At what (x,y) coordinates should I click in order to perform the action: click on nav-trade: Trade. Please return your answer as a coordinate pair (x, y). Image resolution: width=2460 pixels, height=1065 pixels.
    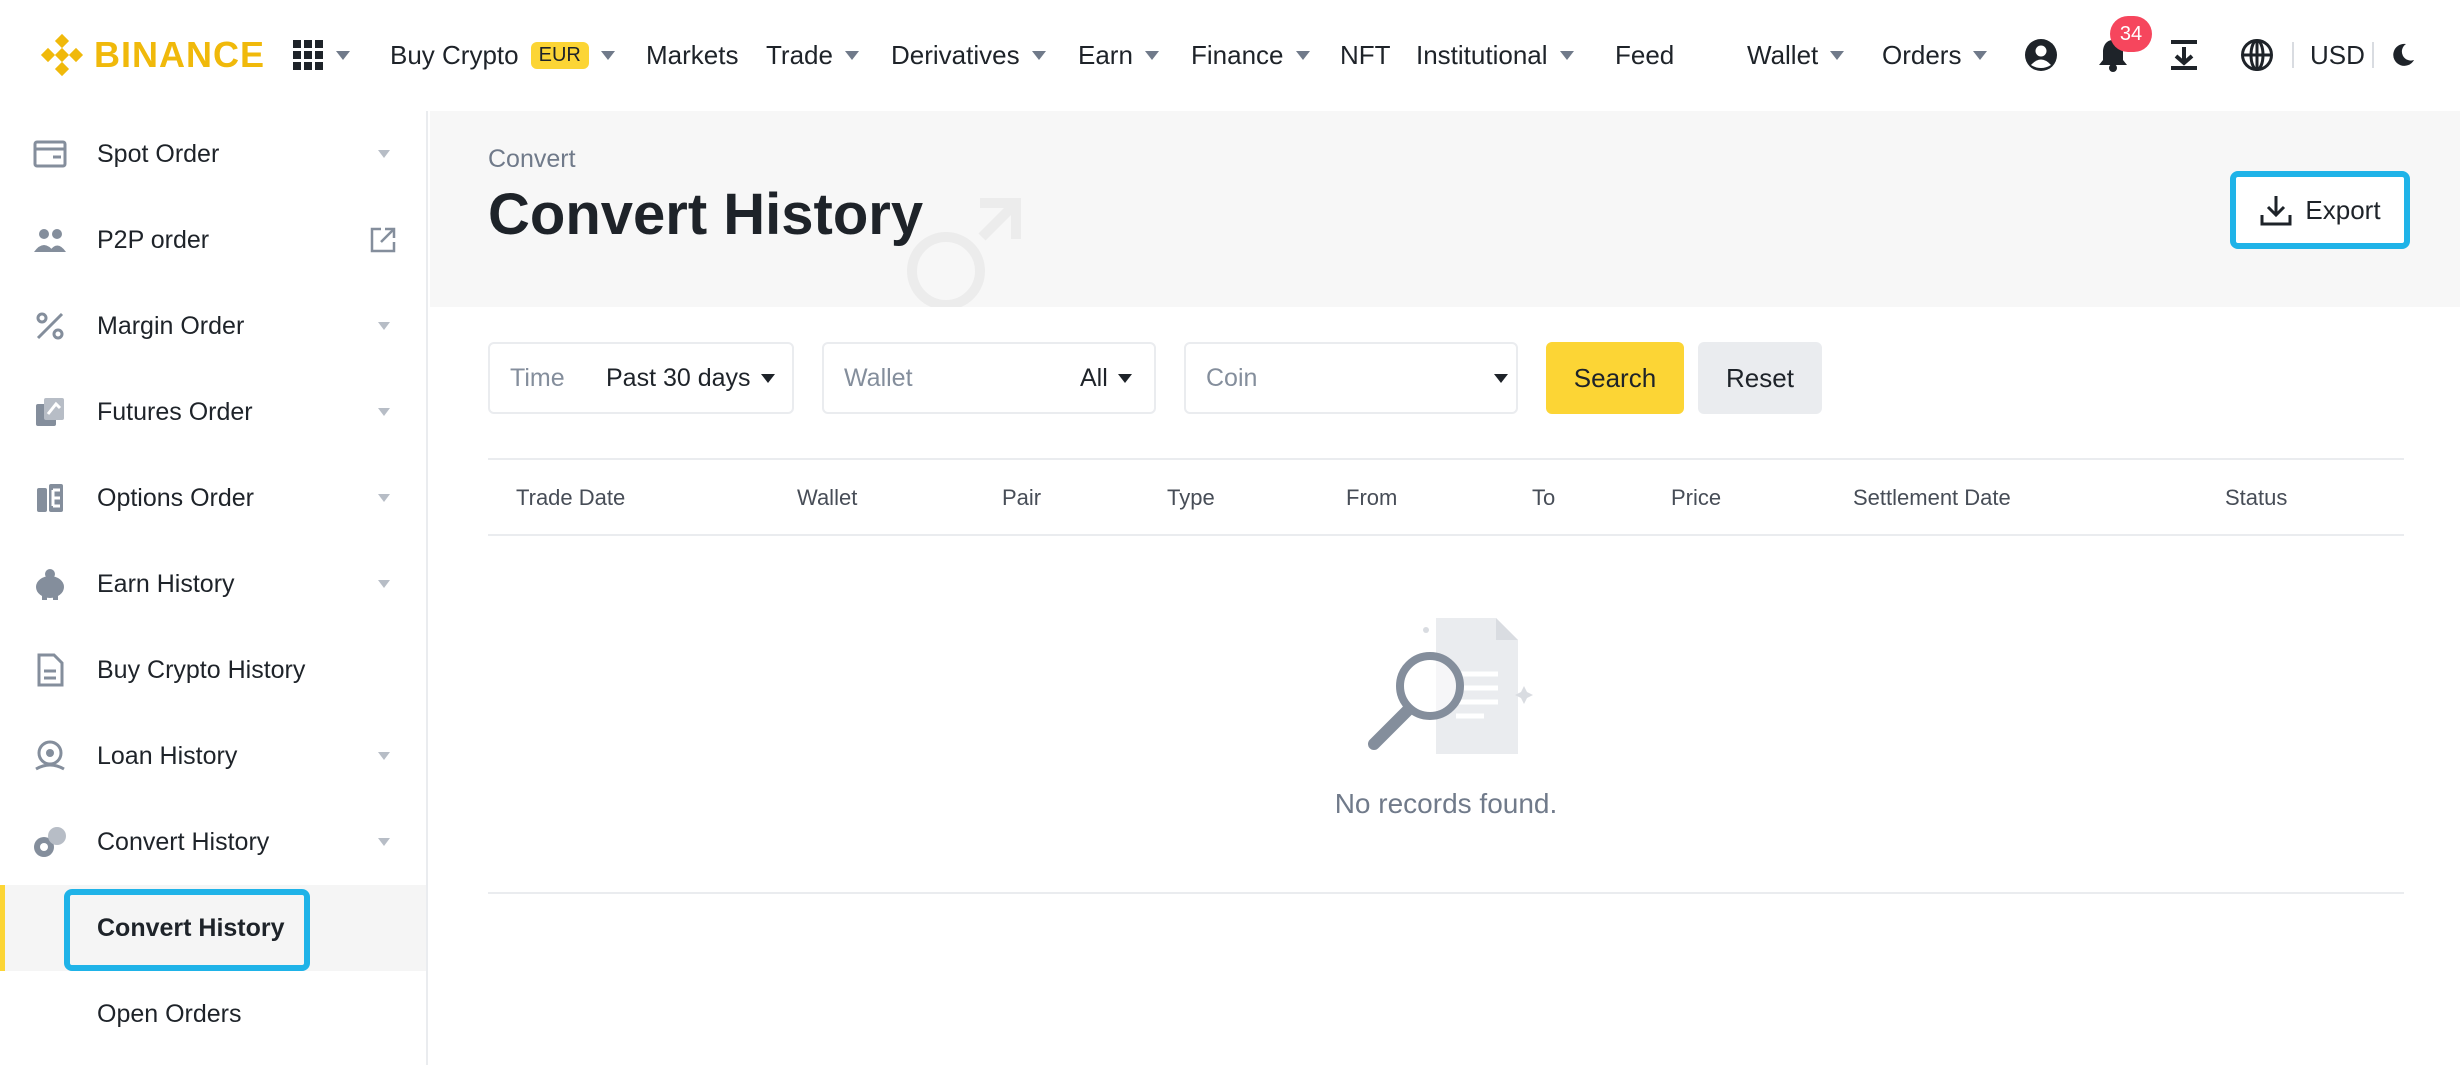
    Looking at the image, I should click on (812, 55).